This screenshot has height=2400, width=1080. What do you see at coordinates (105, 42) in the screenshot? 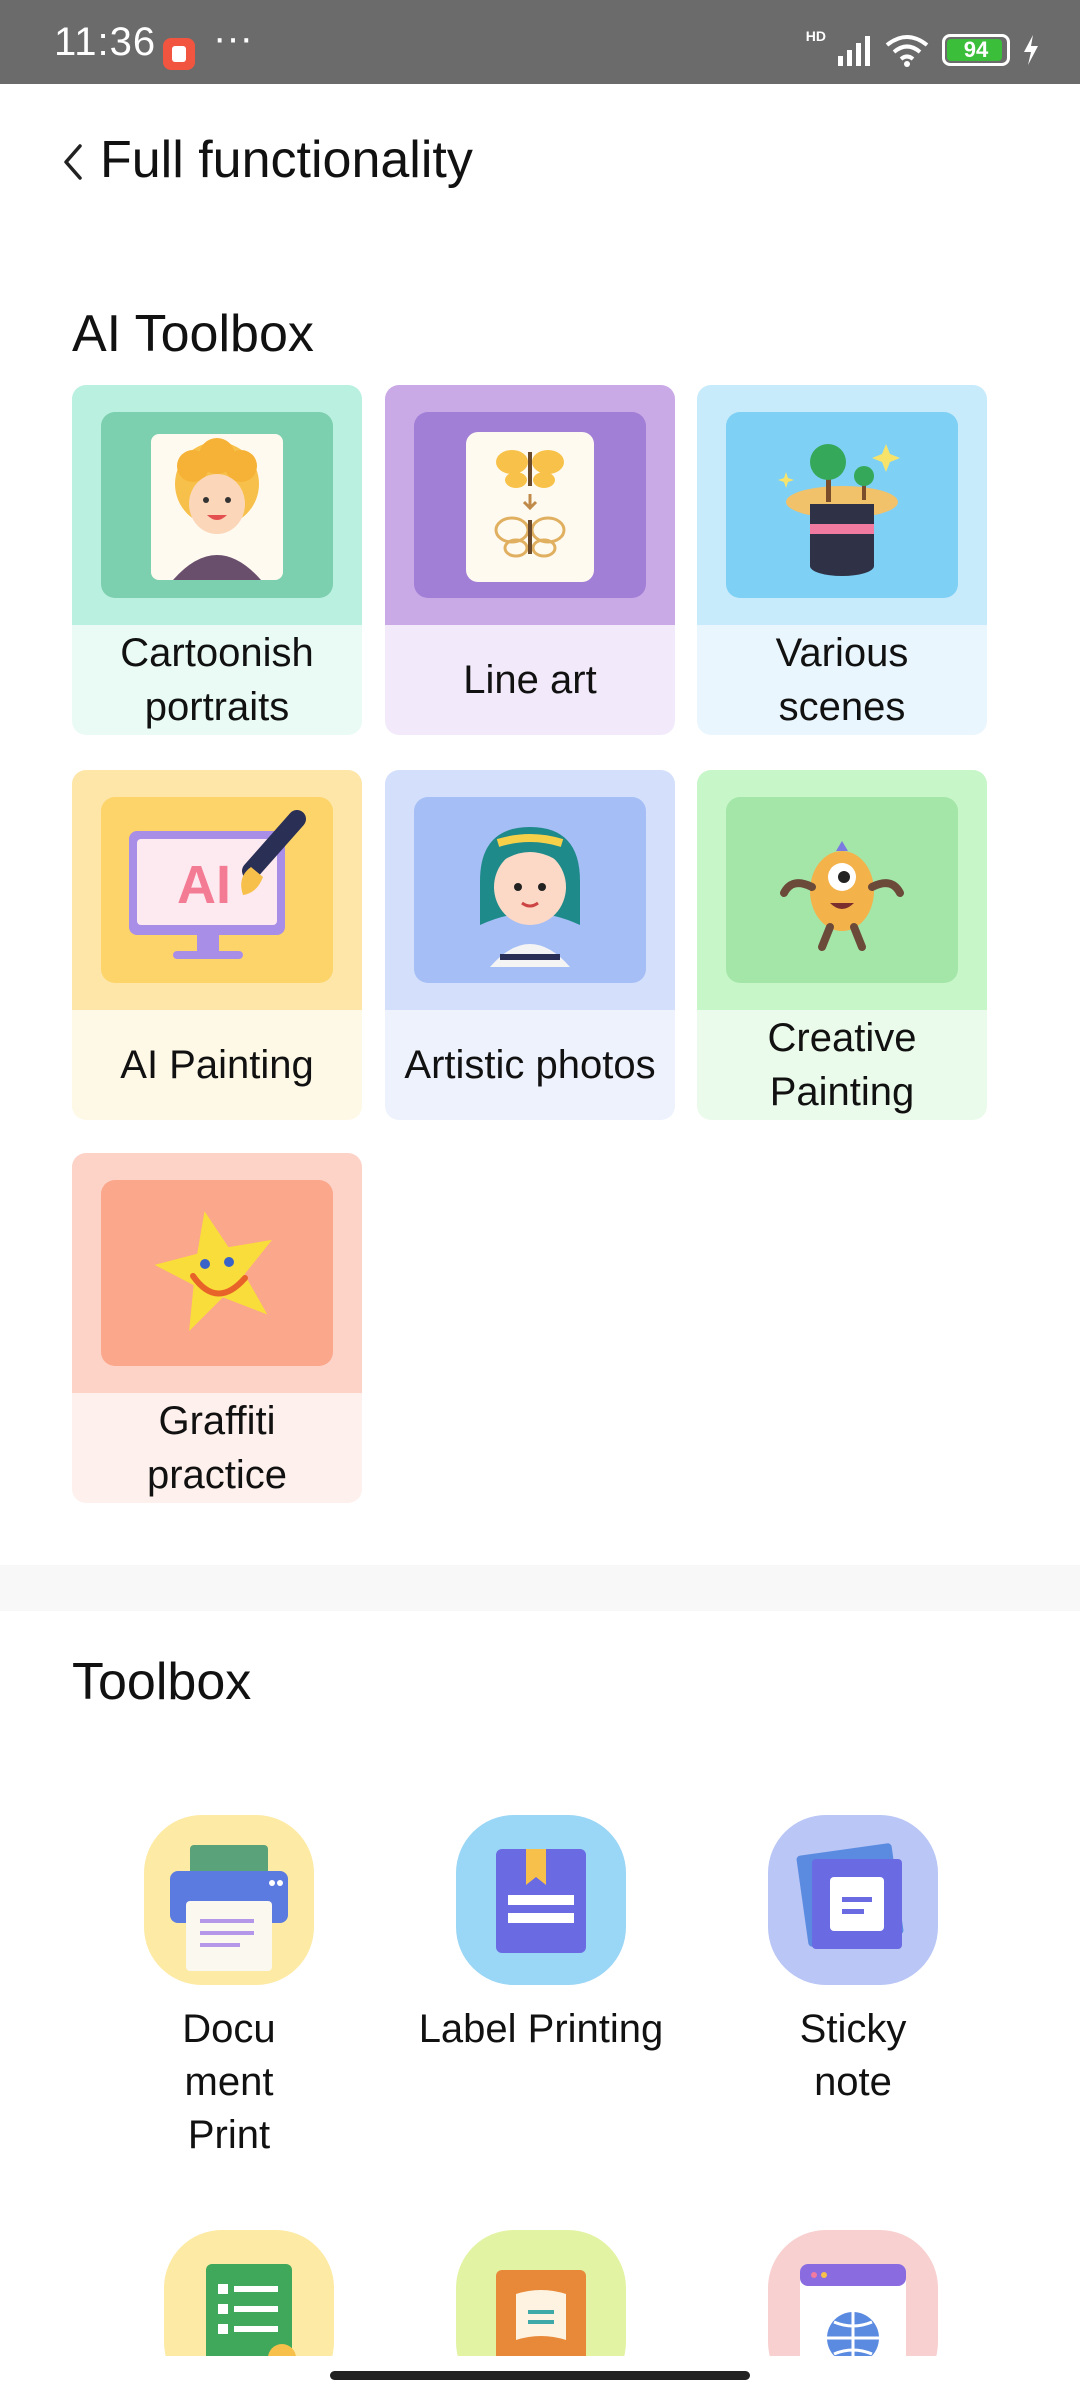
I see `status-time: 11:36` at bounding box center [105, 42].